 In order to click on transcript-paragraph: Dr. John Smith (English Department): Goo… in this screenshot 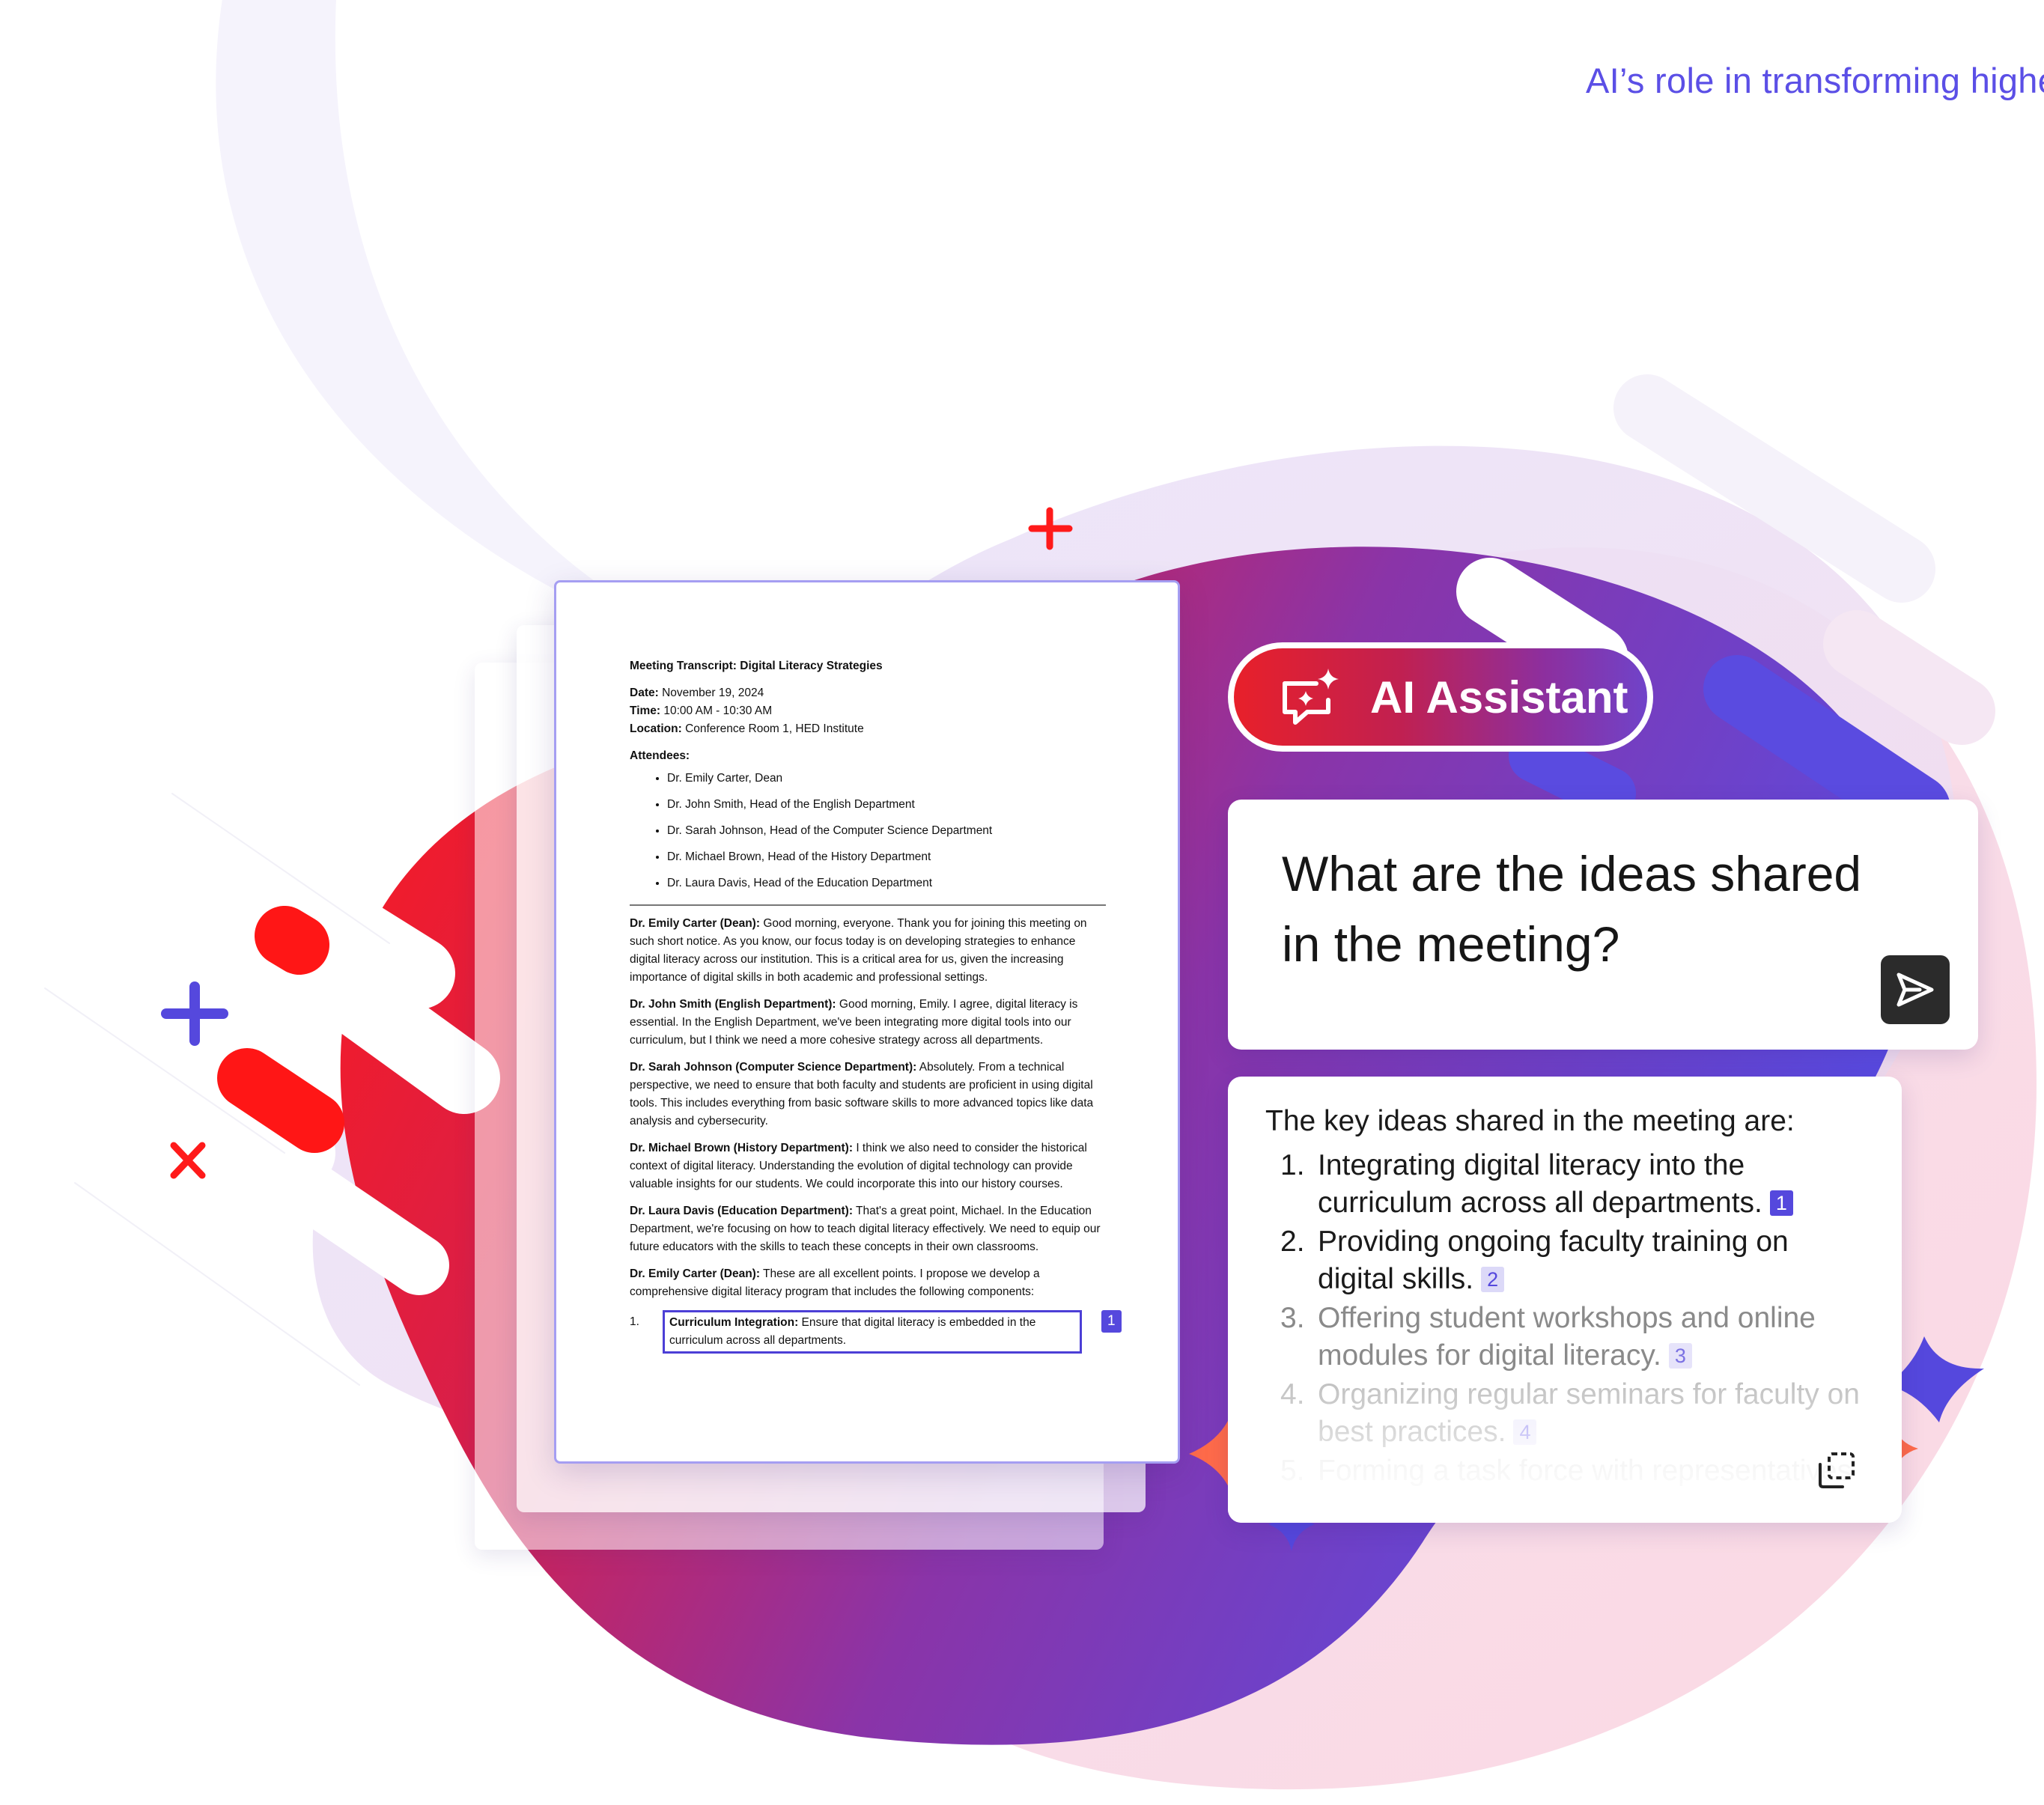, I will do `click(868, 1023)`.